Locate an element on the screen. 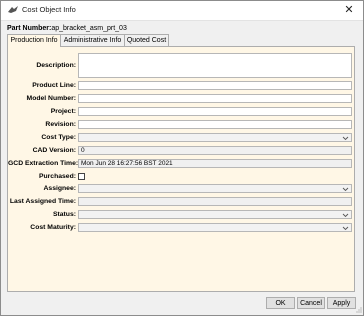 Image resolution: width=364 pixels, height=316 pixels. model-number-field is located at coordinates (215, 98).